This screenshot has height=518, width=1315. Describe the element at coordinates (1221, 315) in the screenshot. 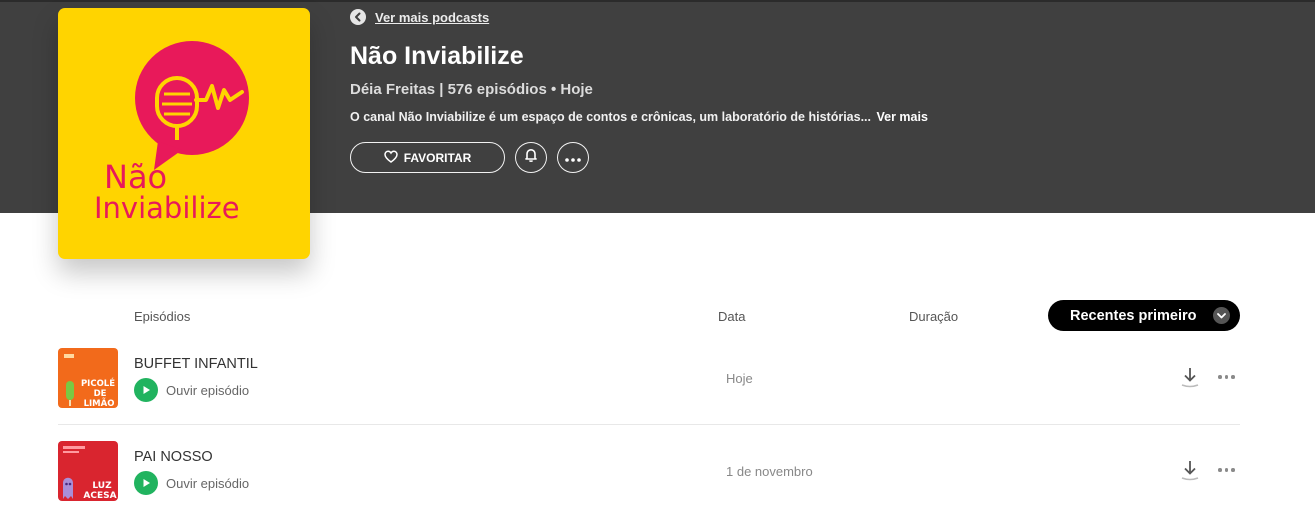

I see `chevron-down-icon` at that location.